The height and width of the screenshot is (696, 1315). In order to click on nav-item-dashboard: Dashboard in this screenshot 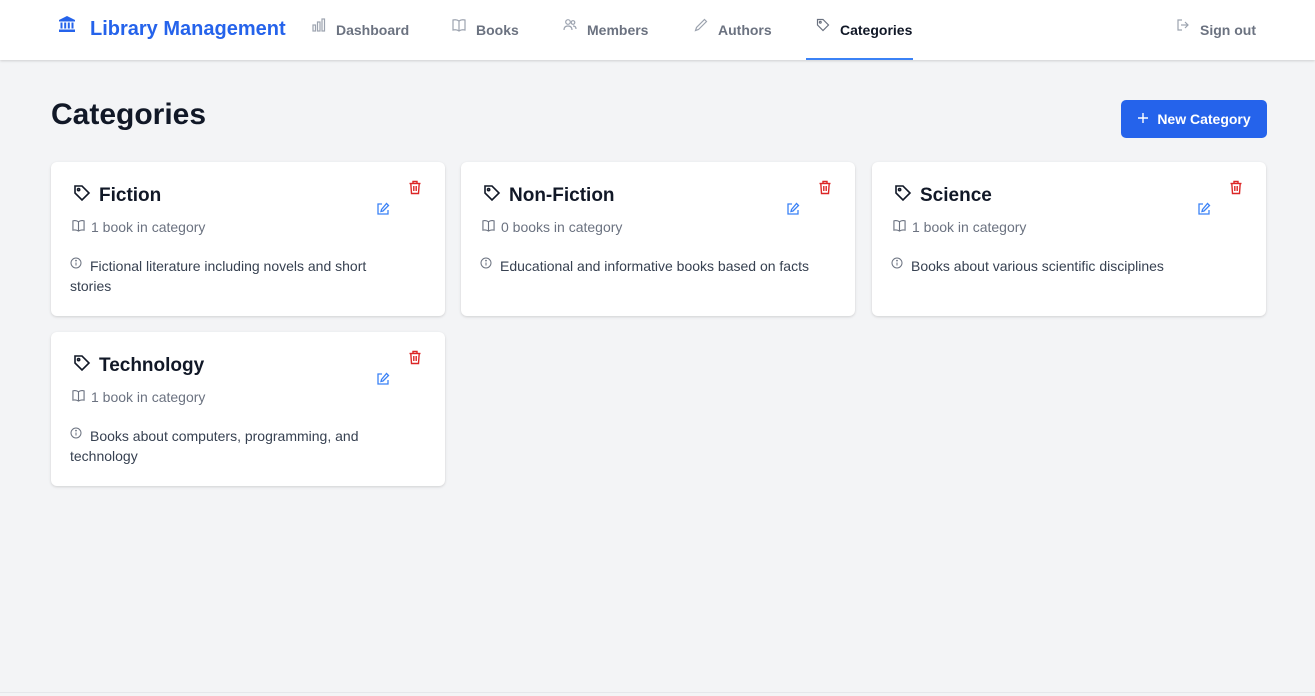, I will do `click(360, 30)`.